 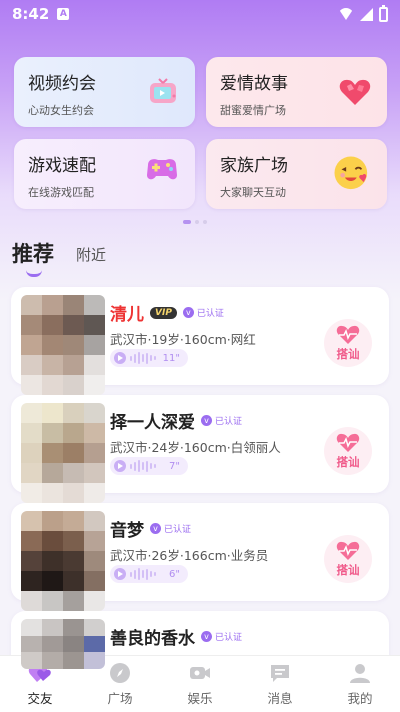 What do you see at coordinates (31, 14) in the screenshot?
I see `status-time: 8:42` at bounding box center [31, 14].